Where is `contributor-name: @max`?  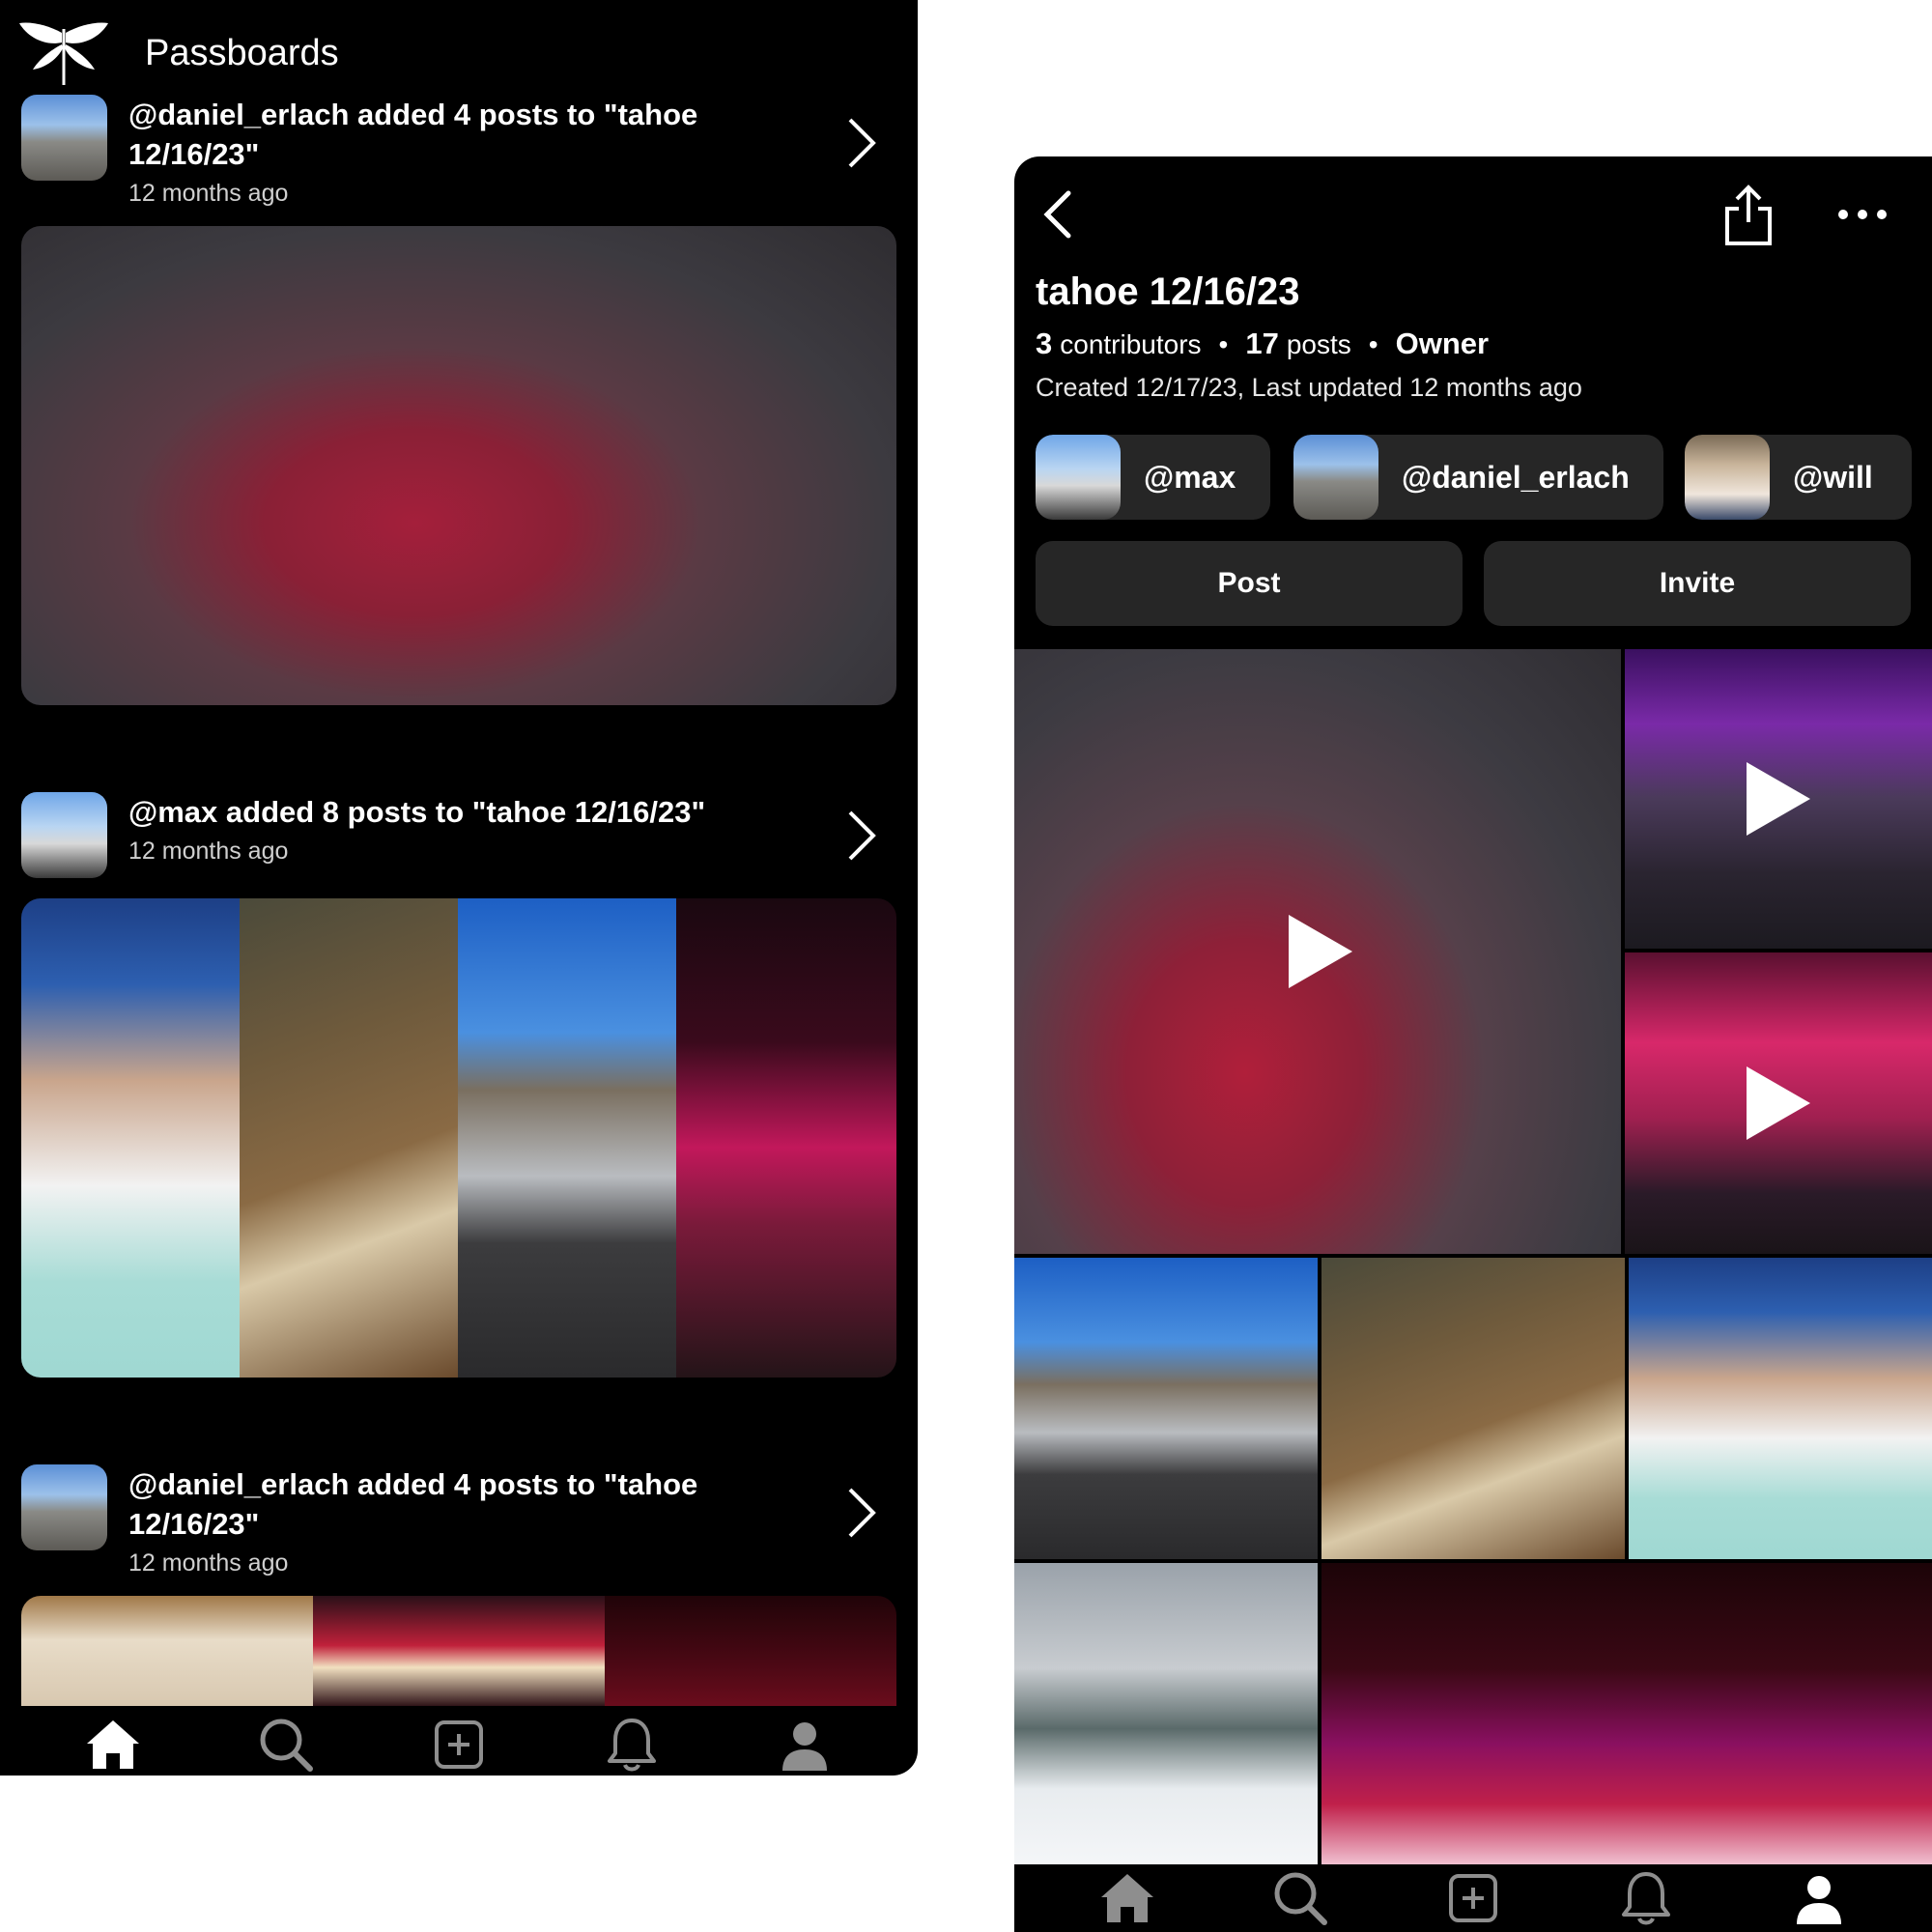
contributor-name: @max is located at coordinates (1190, 477).